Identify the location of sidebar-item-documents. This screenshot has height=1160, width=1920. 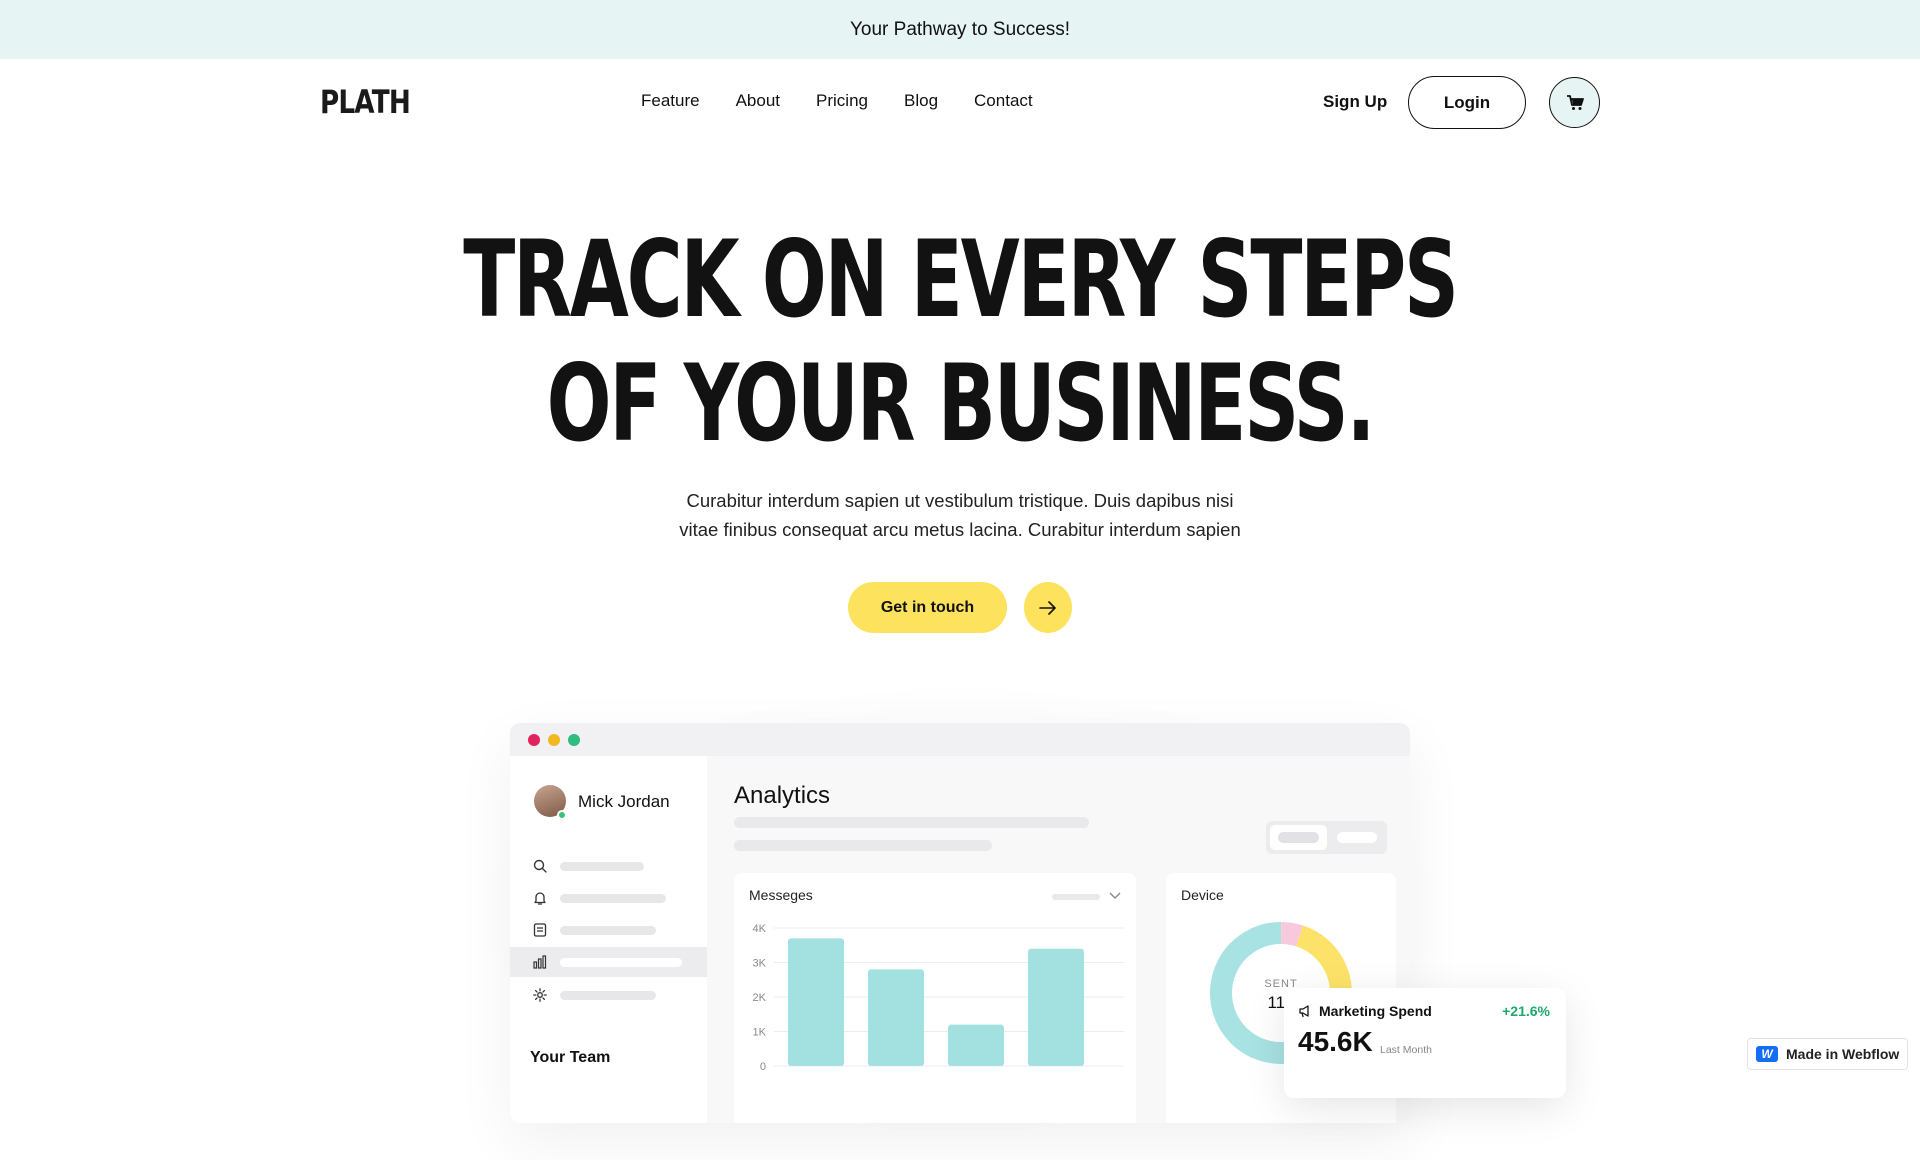
(608, 930).